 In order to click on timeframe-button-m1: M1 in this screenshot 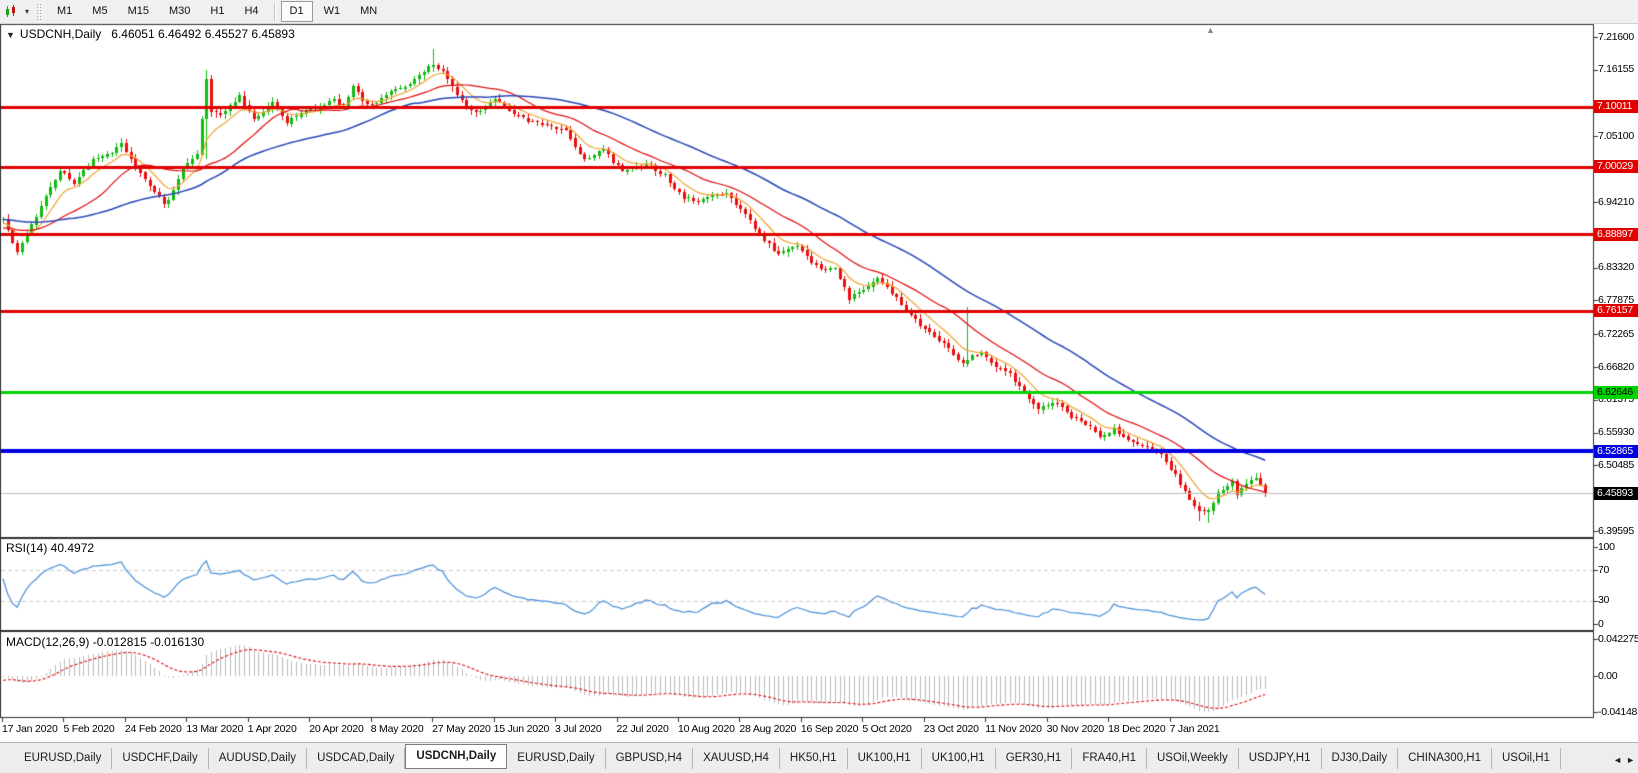, I will do `click(64, 11)`.